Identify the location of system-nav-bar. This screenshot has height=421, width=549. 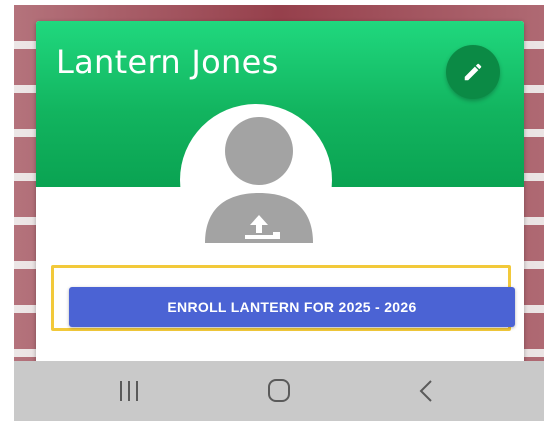
(279, 391).